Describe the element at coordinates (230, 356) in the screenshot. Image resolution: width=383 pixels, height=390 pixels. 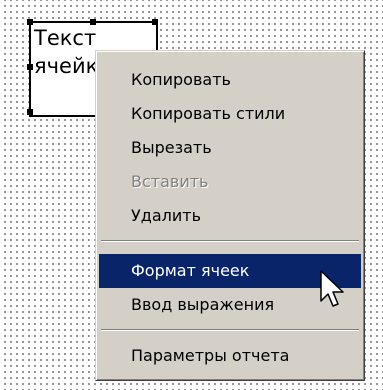
I see `menu-item-report-parameters: Параметры отчета` at that location.